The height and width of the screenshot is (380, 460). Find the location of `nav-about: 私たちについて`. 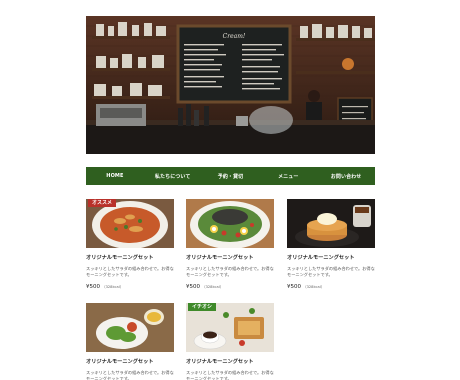

nav-about: 私たちについて is located at coordinates (173, 176).